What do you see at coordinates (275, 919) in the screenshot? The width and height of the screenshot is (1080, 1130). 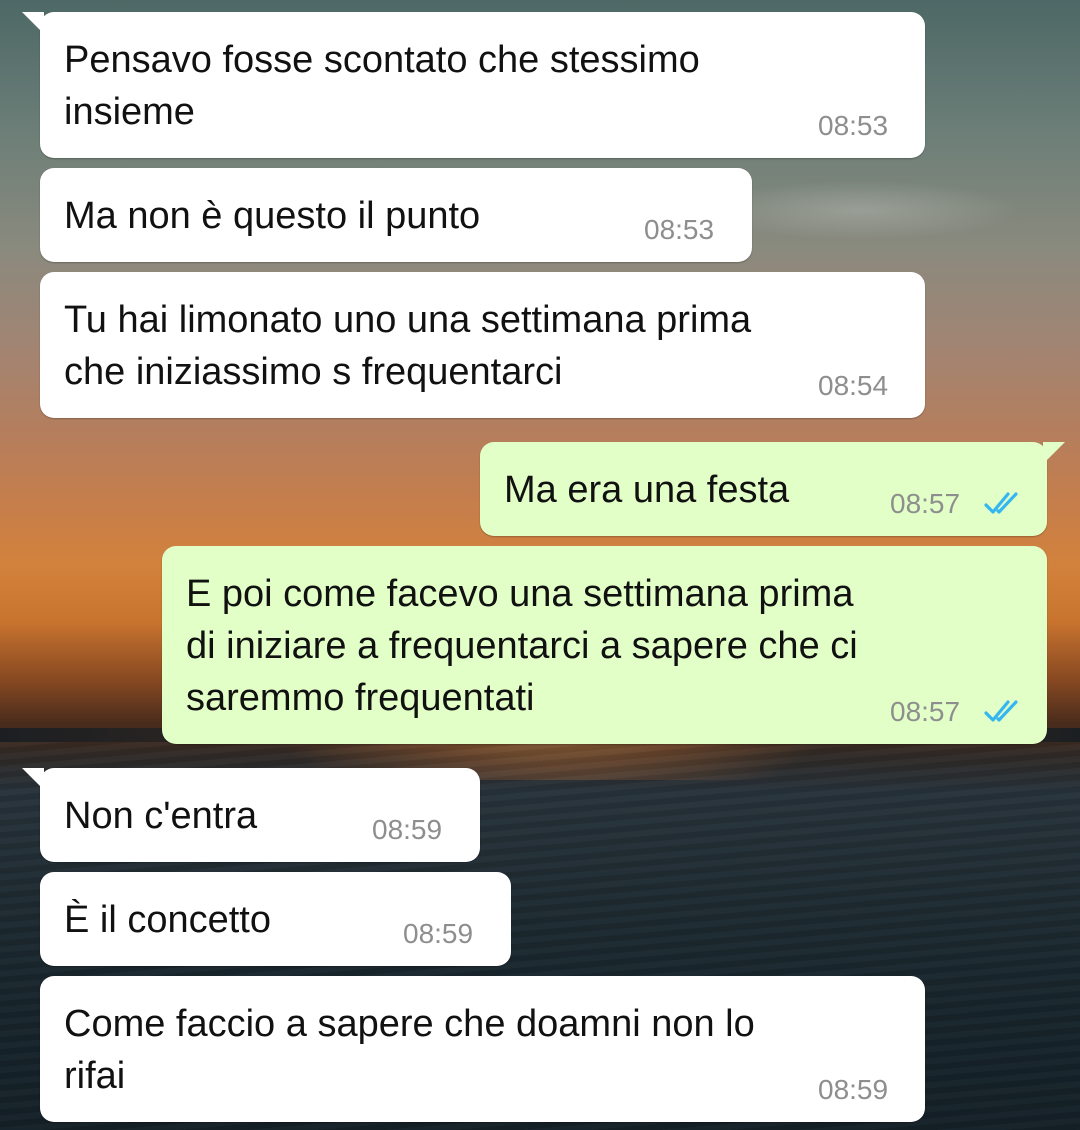 I see `incoming-message: È il concetto 08:59` at bounding box center [275, 919].